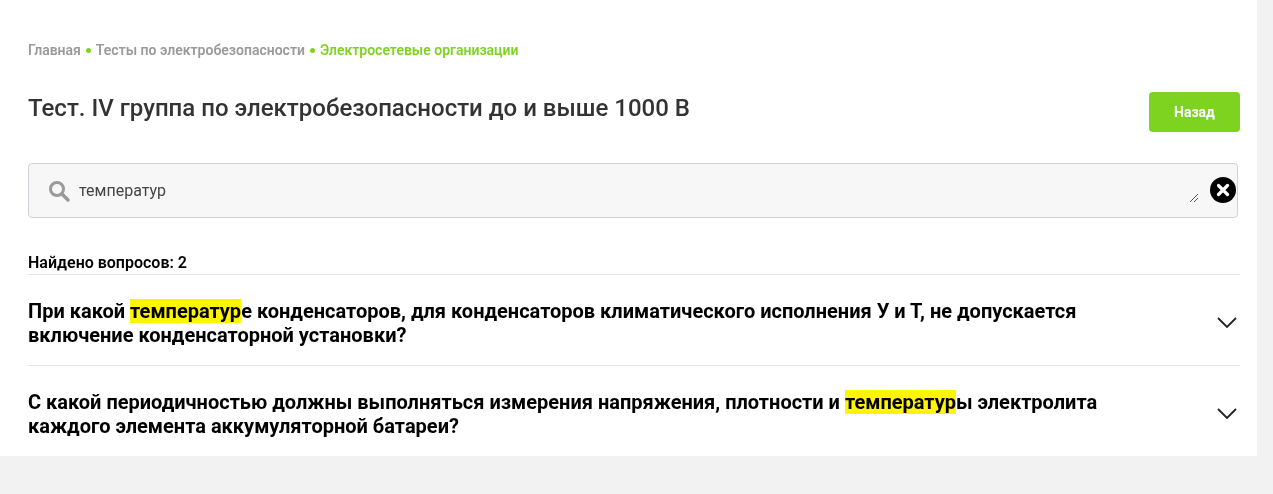 The image size is (1273, 494). What do you see at coordinates (54, 50) in the screenshot?
I see `breadcrumb-link: Главная` at bounding box center [54, 50].